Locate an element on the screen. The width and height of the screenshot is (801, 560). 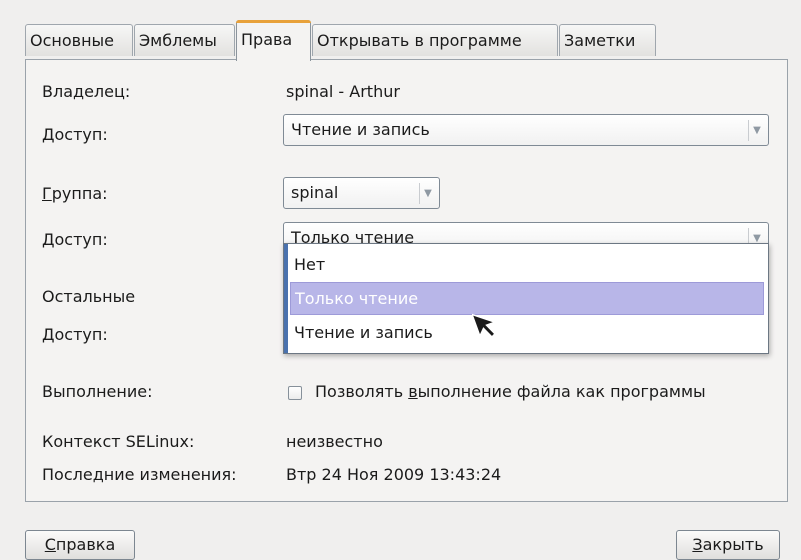
execute-text-post: ыполнение файла как программы is located at coordinates (561, 391).